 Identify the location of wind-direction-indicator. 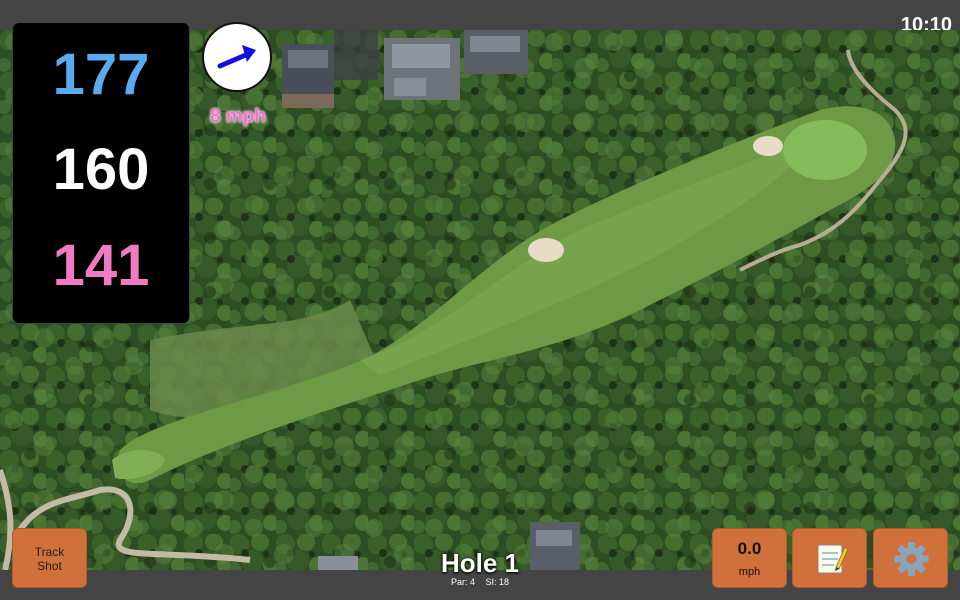
(237, 57).